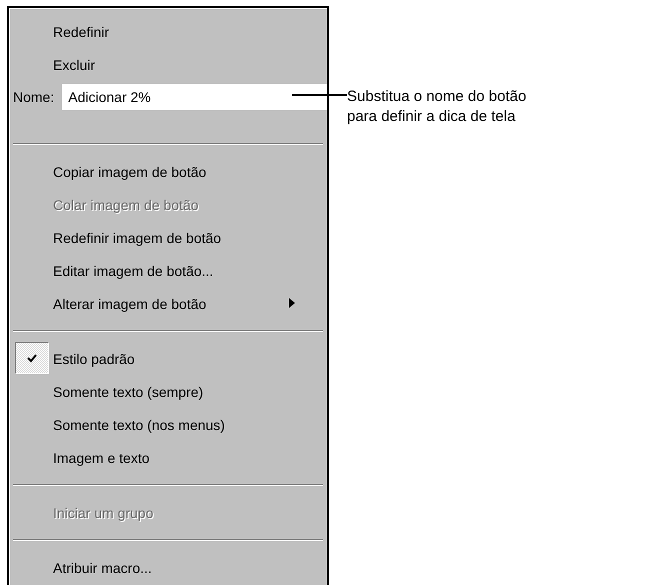 The image size is (661, 585). I want to click on menu-item: Imagem e texto, so click(168, 457).